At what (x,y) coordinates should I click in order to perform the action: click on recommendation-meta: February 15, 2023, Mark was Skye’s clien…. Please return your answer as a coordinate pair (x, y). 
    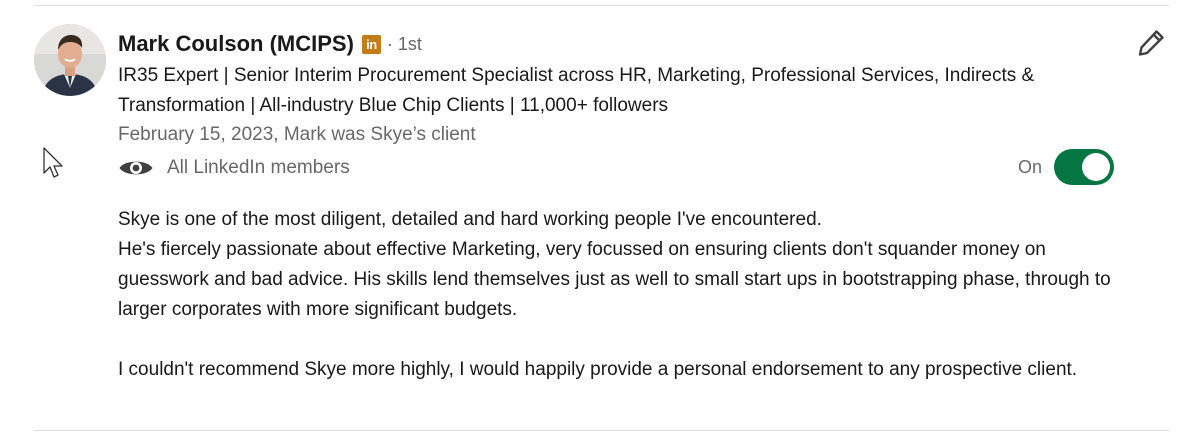
    Looking at the image, I should click on (297, 134).